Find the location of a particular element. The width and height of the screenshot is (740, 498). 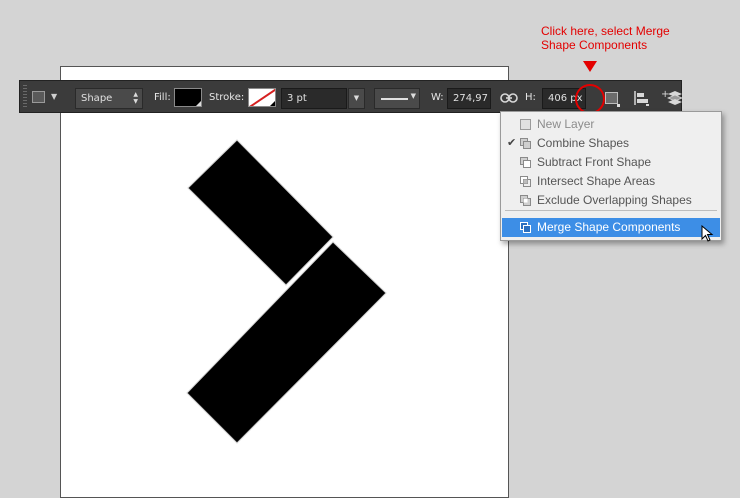

stroke-width-dropdown: ▼ is located at coordinates (356, 98).